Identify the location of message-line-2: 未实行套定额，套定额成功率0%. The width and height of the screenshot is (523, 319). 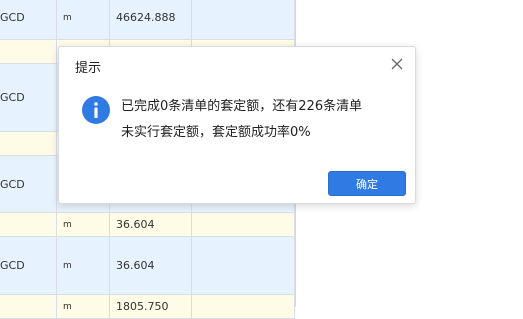
(216, 132).